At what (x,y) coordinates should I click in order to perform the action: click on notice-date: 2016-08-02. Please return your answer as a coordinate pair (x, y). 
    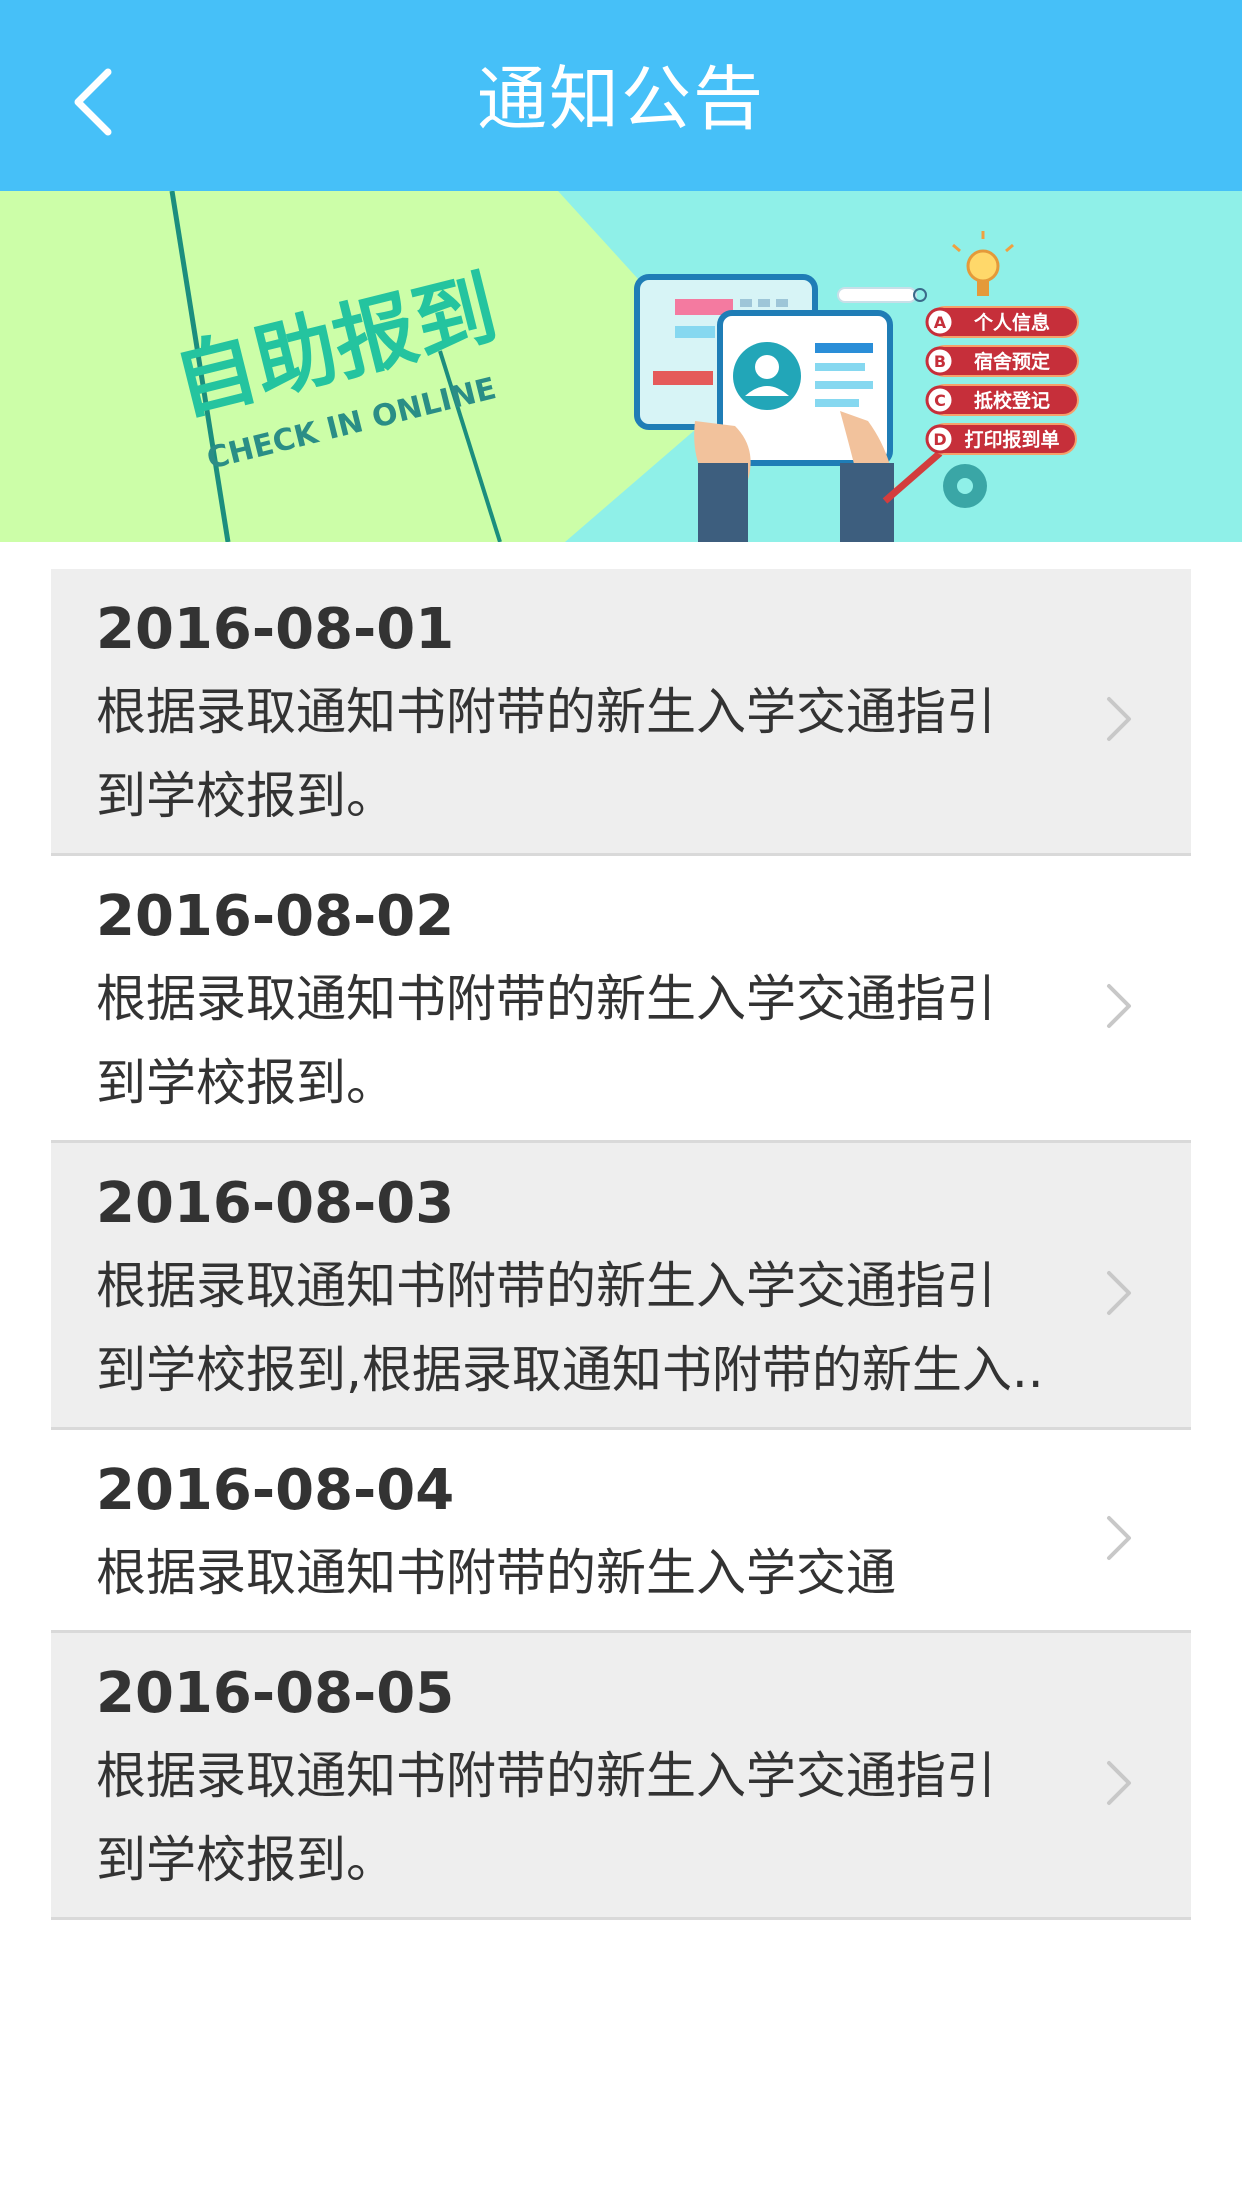
    Looking at the image, I should click on (275, 916).